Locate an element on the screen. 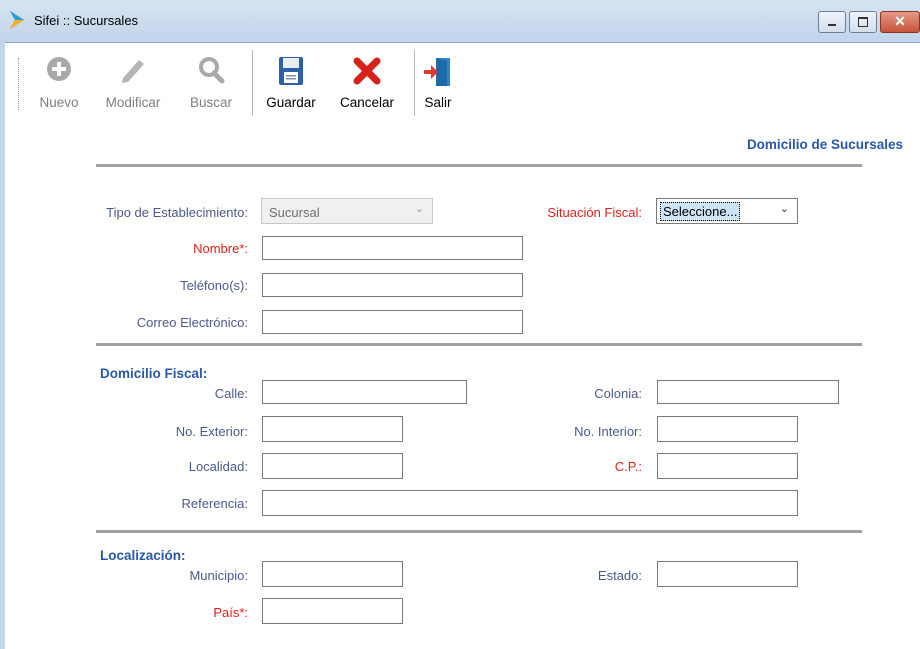  tipo-establecimiento-select: Sucursal ⌄ is located at coordinates (347, 211).